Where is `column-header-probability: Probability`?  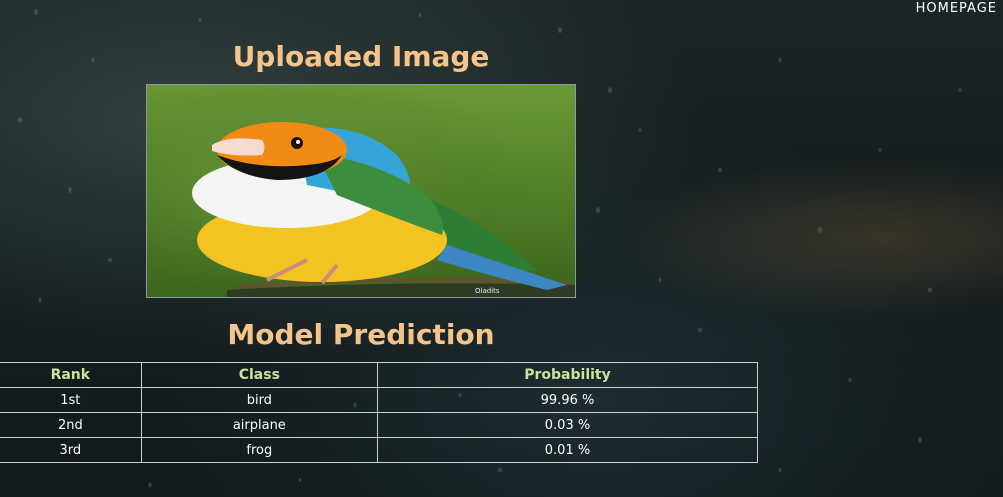
column-header-probability: Probability is located at coordinates (567, 375).